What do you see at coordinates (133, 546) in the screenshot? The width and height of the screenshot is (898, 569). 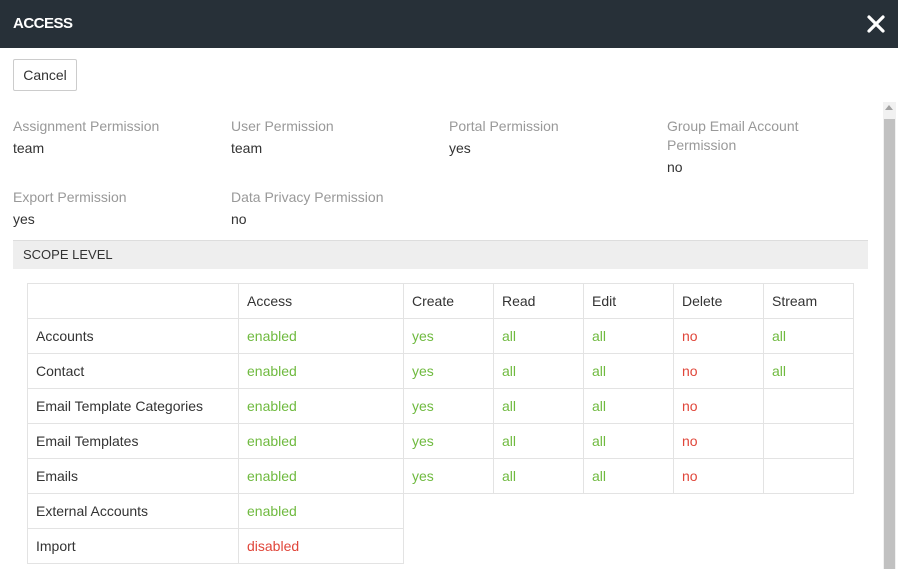 I see `scope-name: Import` at bounding box center [133, 546].